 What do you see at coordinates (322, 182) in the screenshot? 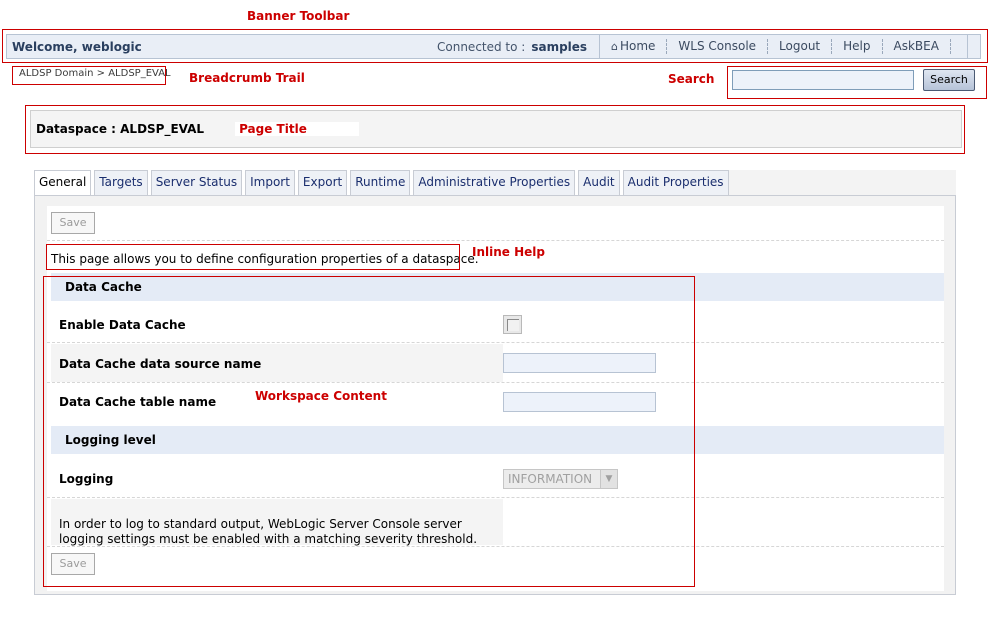
I see `tab-export: Export` at bounding box center [322, 182].